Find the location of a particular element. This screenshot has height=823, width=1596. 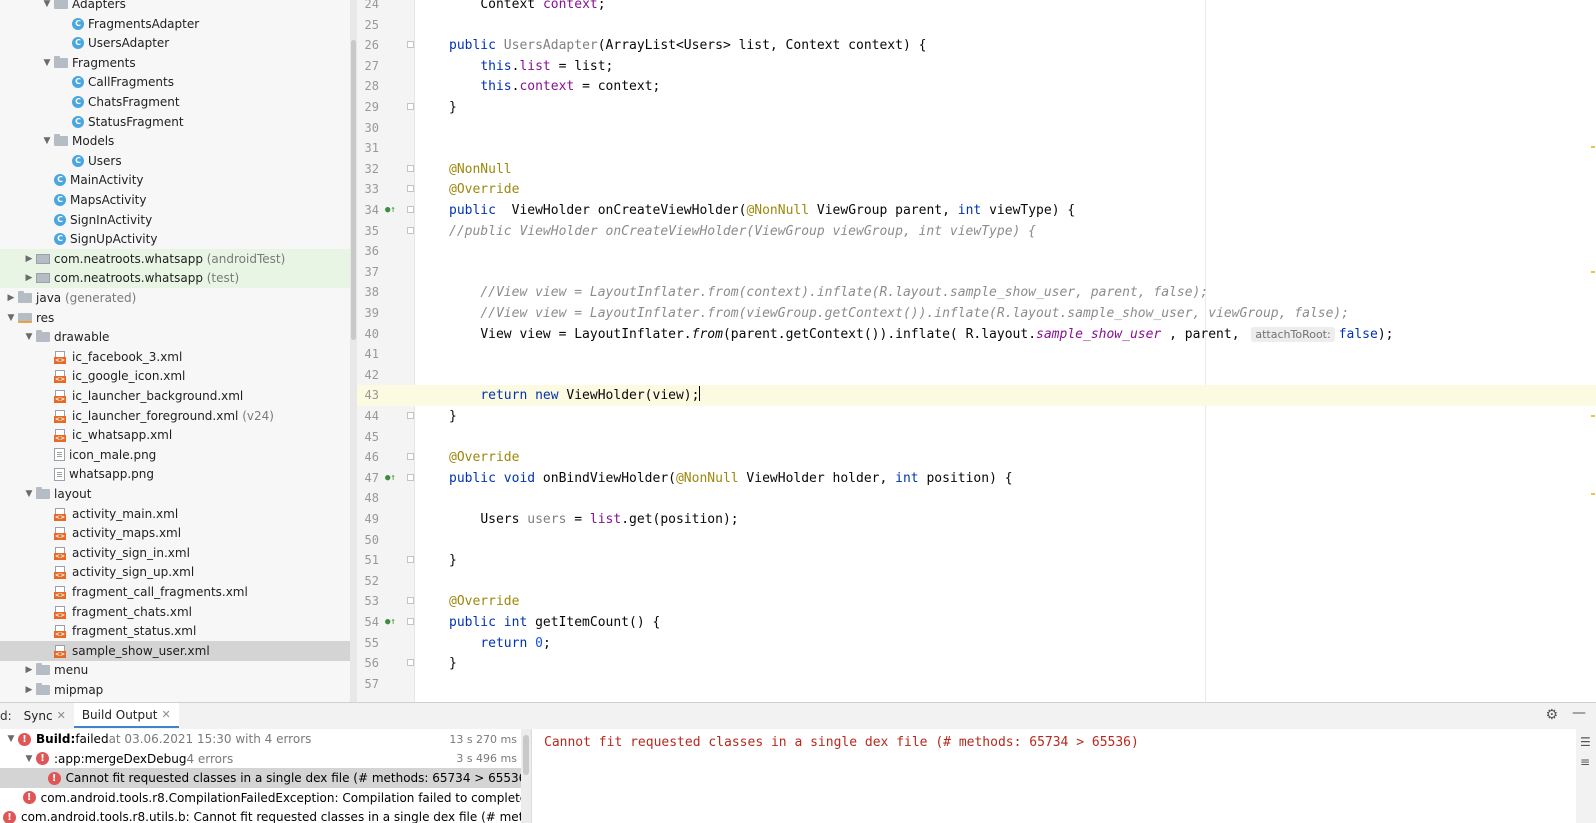

tree-item: C MainActivity is located at coordinates (175, 180).